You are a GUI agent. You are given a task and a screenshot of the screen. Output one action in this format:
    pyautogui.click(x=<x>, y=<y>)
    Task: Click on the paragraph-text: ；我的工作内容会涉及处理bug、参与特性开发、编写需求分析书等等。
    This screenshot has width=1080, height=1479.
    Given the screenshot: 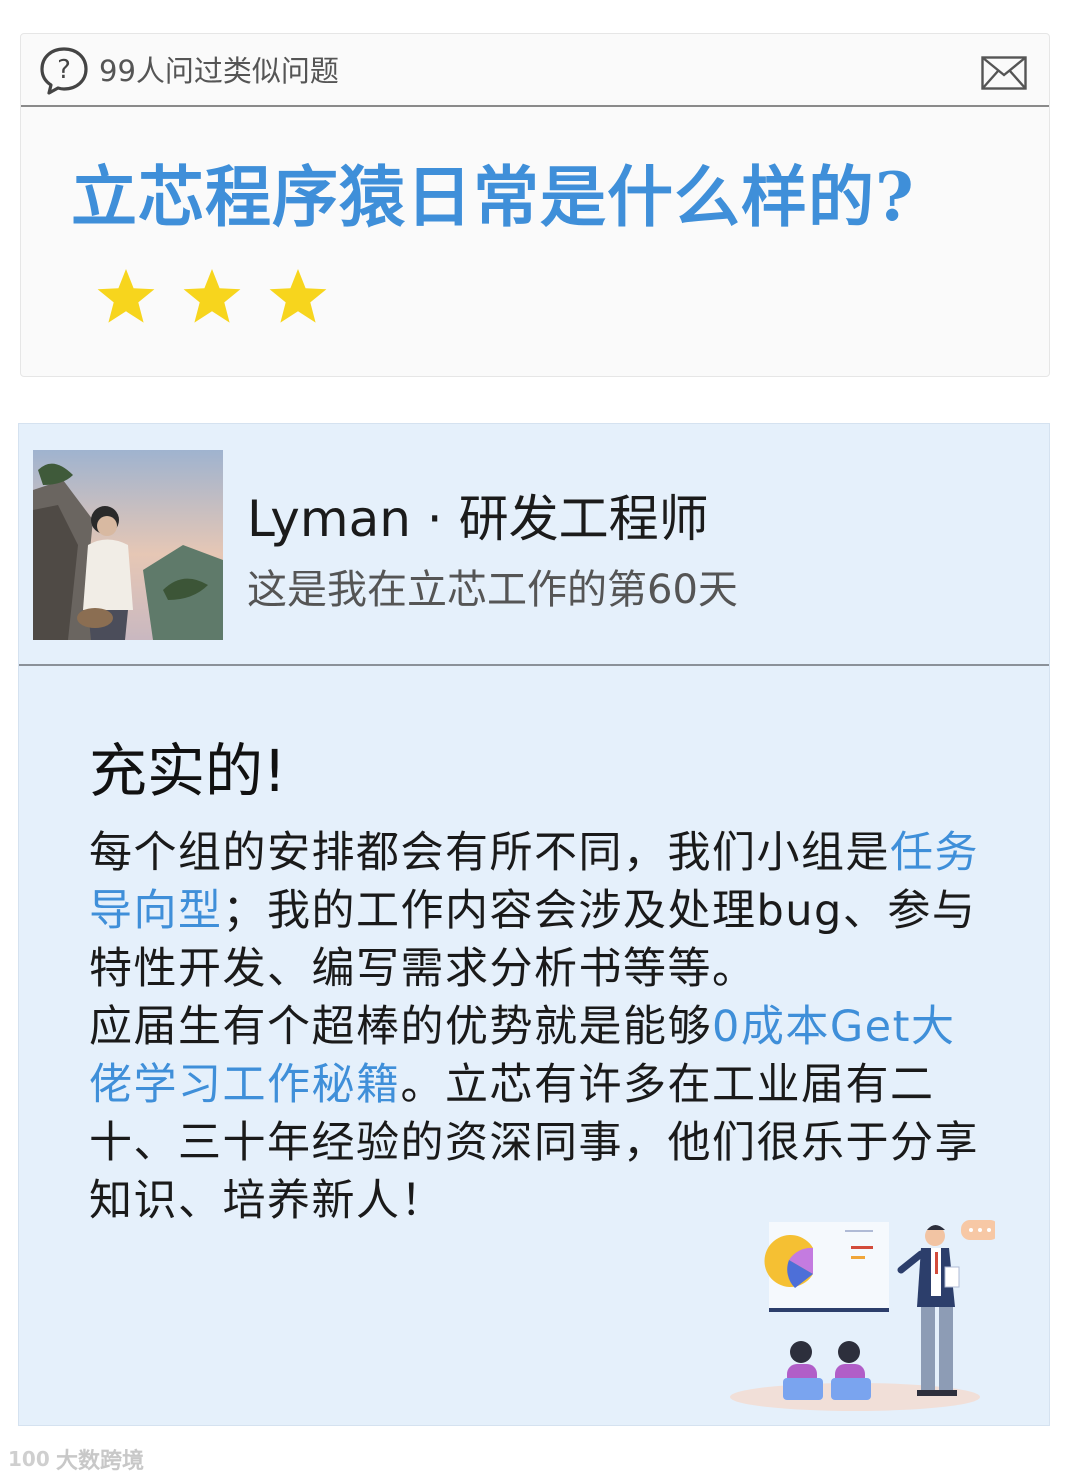 What is the action you would take?
    pyautogui.click(x=533, y=940)
    